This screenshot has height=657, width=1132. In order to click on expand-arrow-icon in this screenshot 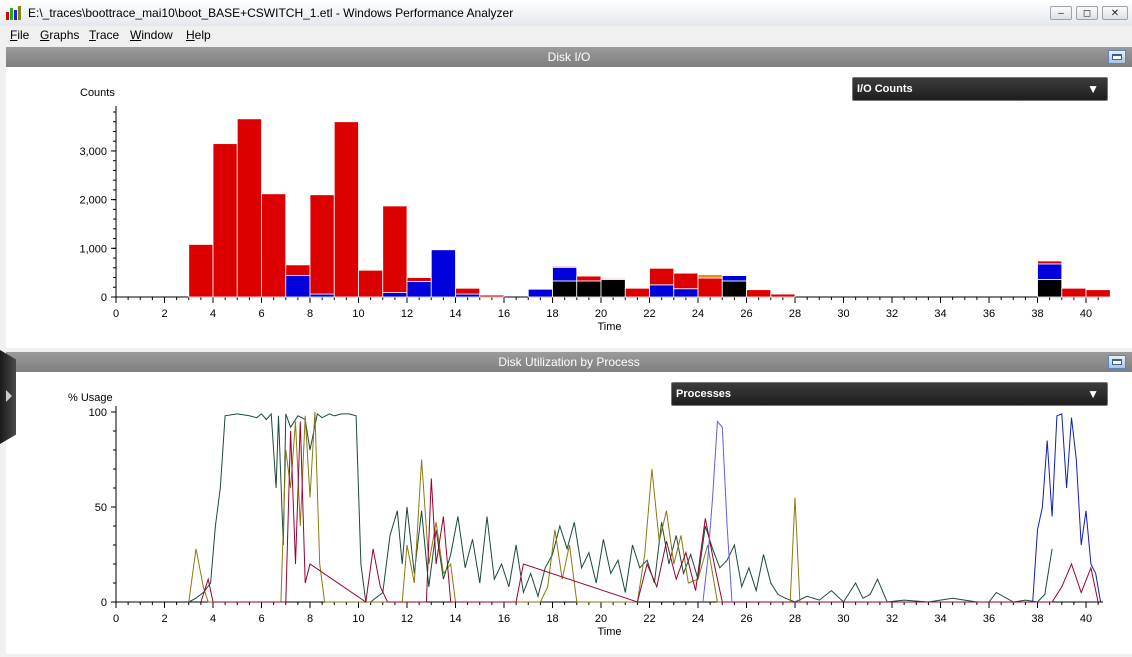, I will do `click(9, 396)`.